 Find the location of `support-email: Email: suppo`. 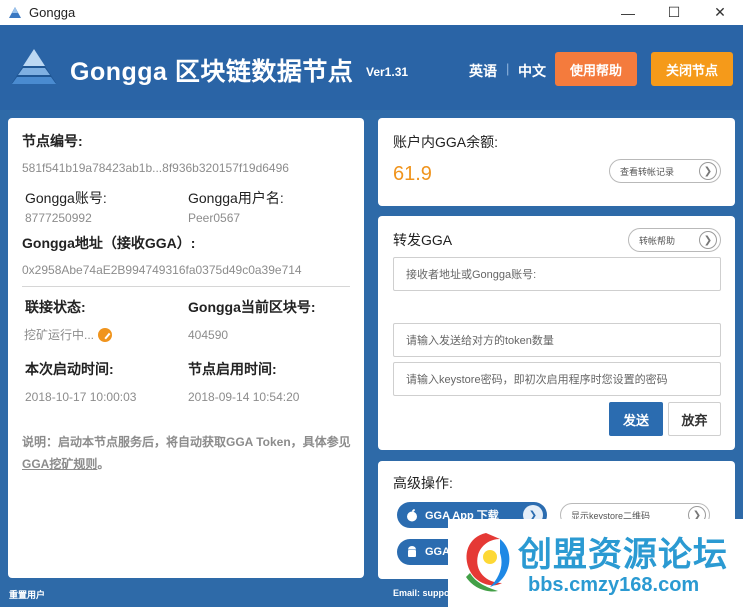

support-email: Email: suppo is located at coordinates (421, 593).